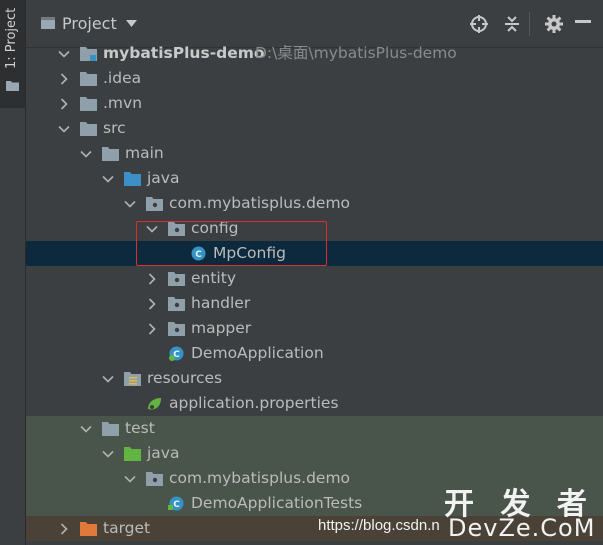  What do you see at coordinates (114, 128) in the screenshot?
I see `tree-item-label: src` at bounding box center [114, 128].